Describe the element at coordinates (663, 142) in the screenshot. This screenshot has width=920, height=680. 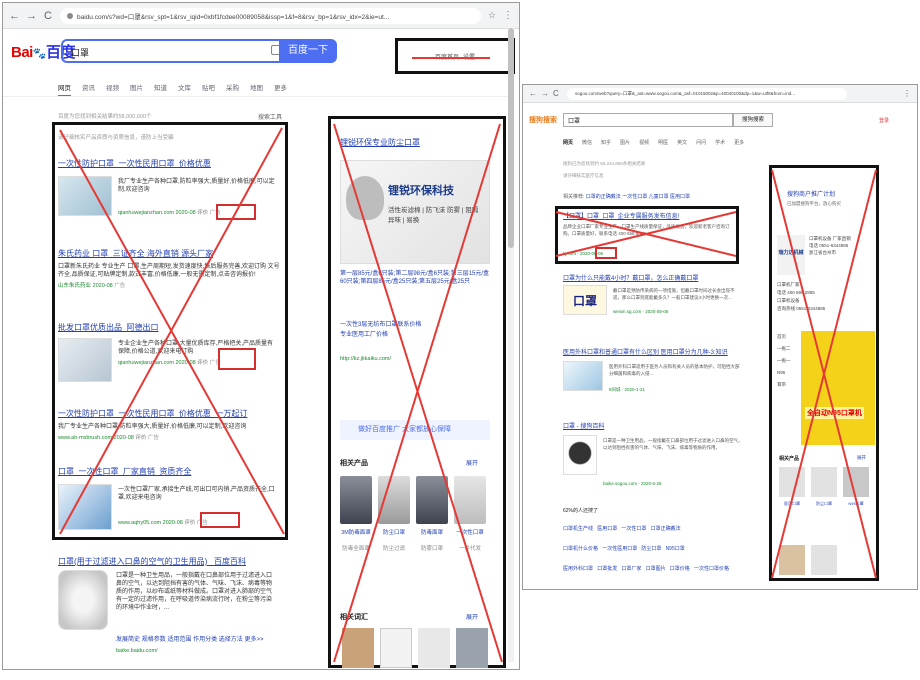
I see `tab-medical: 明医` at that location.